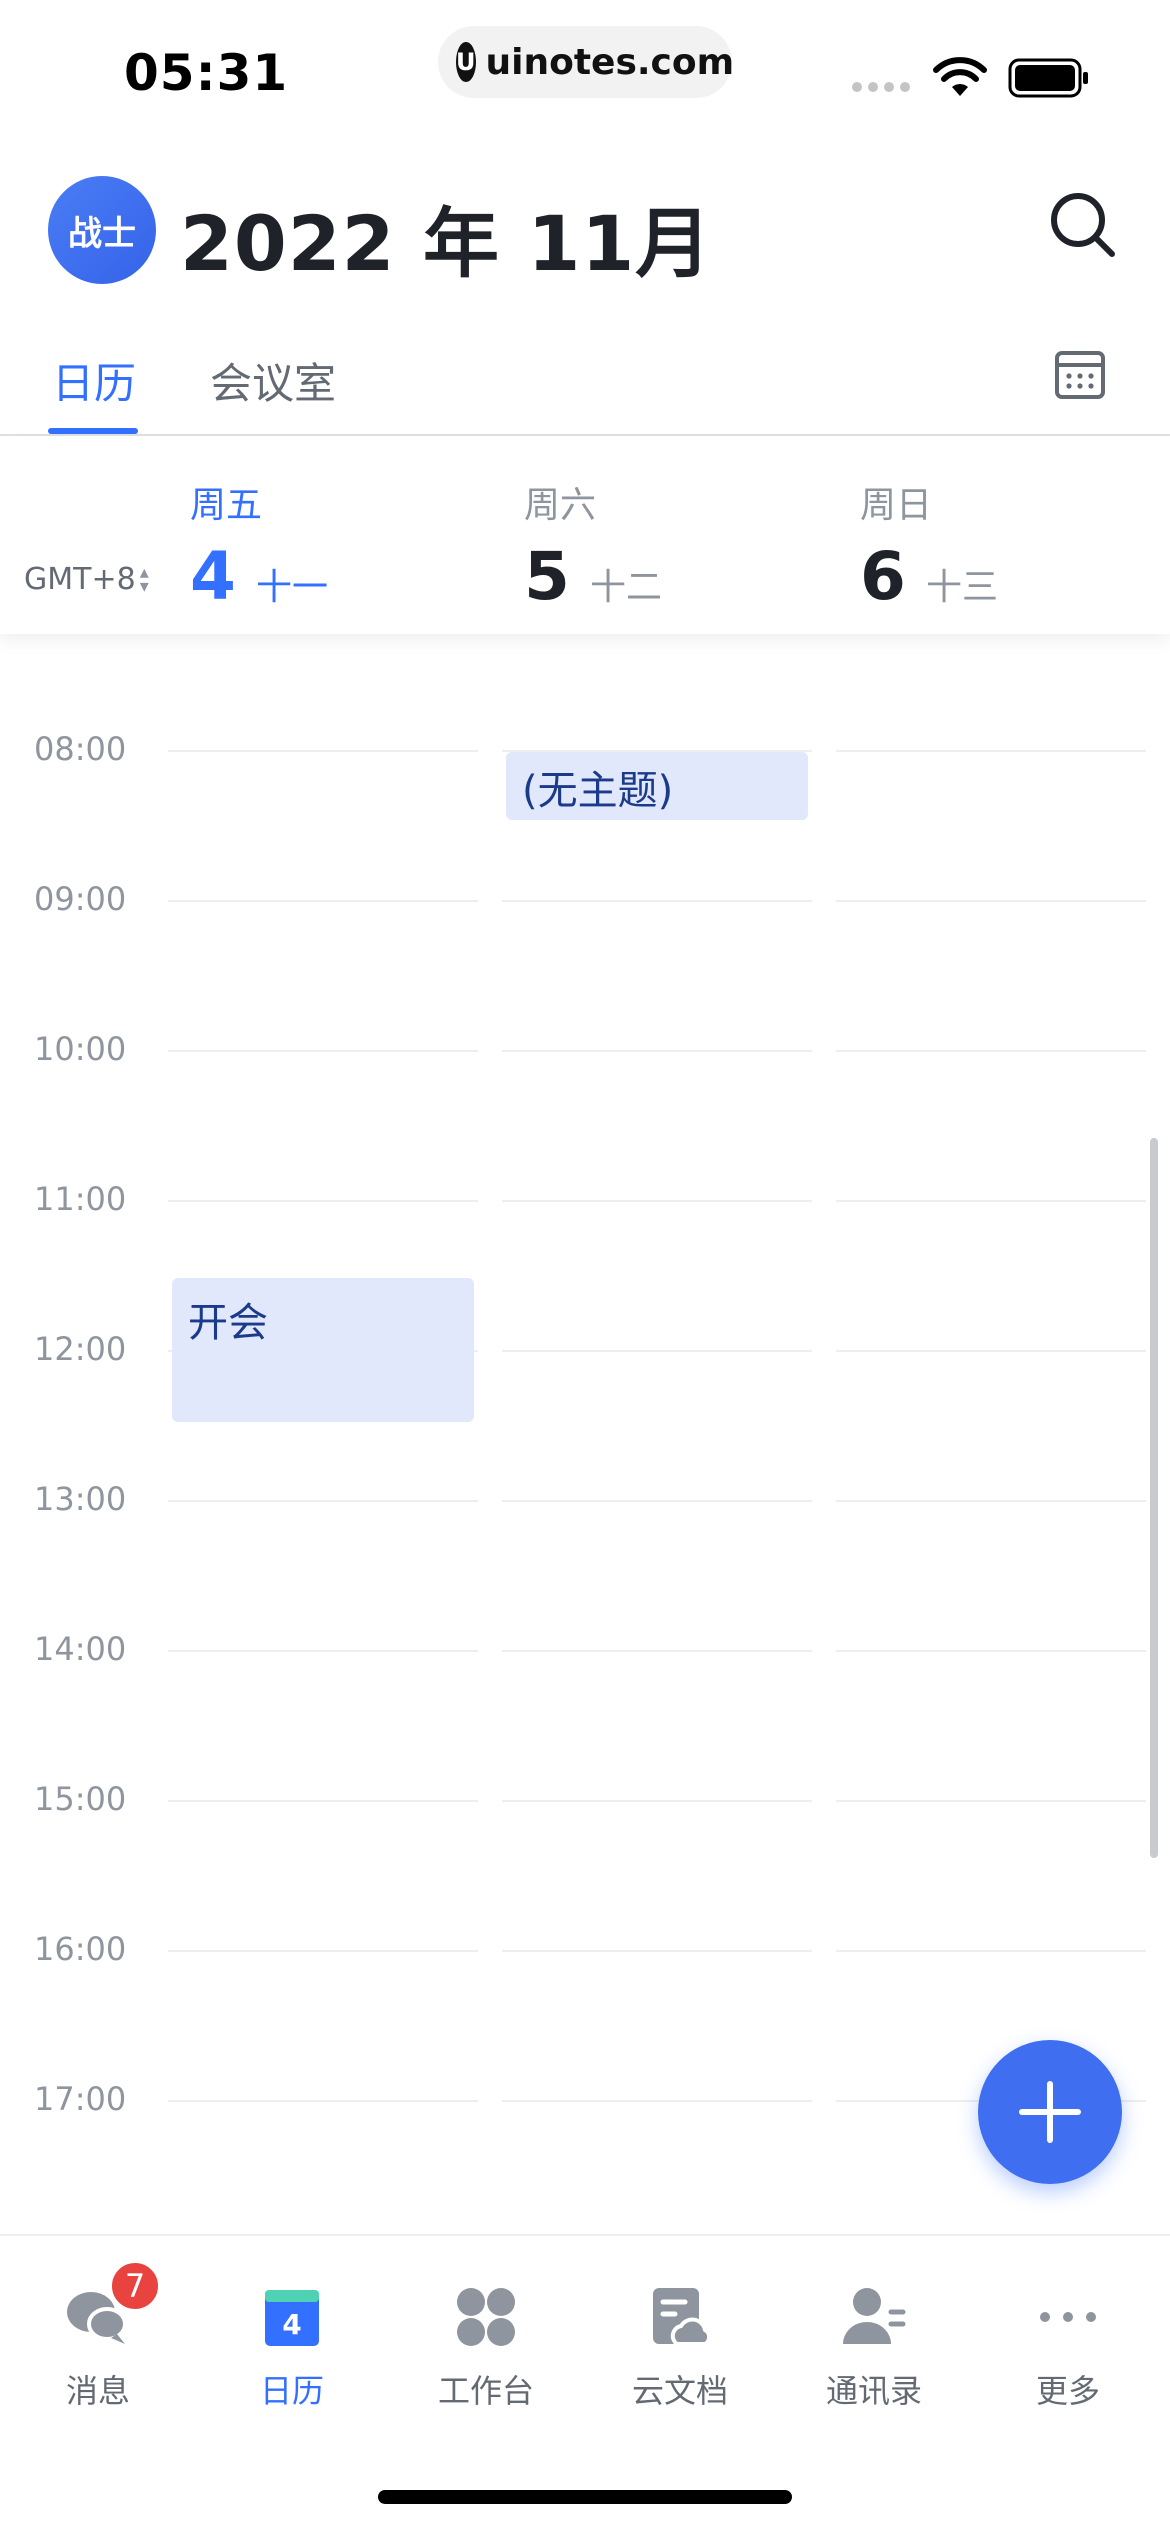 The height and width of the screenshot is (2532, 1170). I want to click on event-block: 开会, so click(323, 1350).